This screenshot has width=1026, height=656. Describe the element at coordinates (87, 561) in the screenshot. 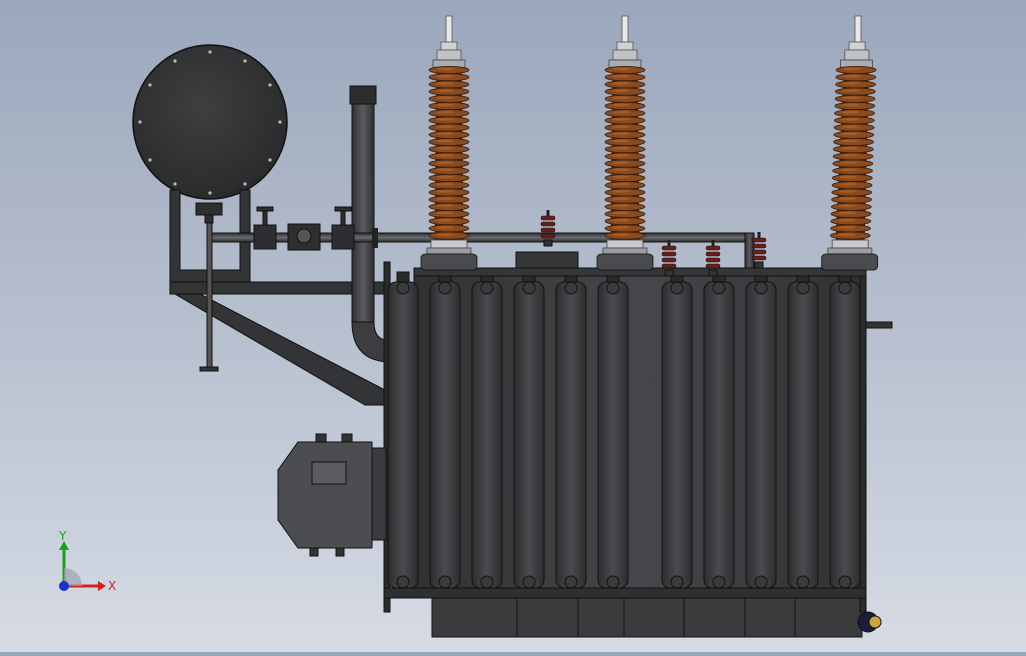

I see `coordinate-triad: X Y` at that location.